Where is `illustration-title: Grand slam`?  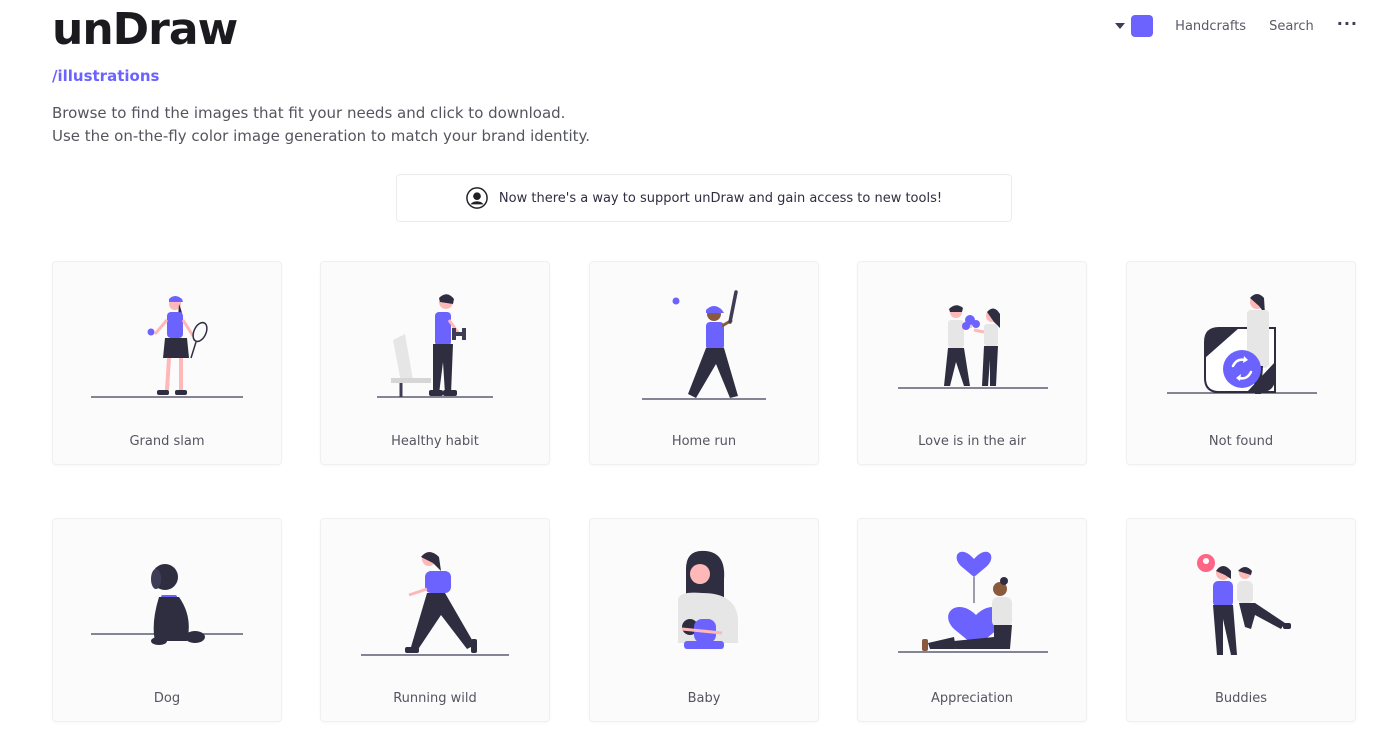
illustration-title: Grand slam is located at coordinates (167, 441).